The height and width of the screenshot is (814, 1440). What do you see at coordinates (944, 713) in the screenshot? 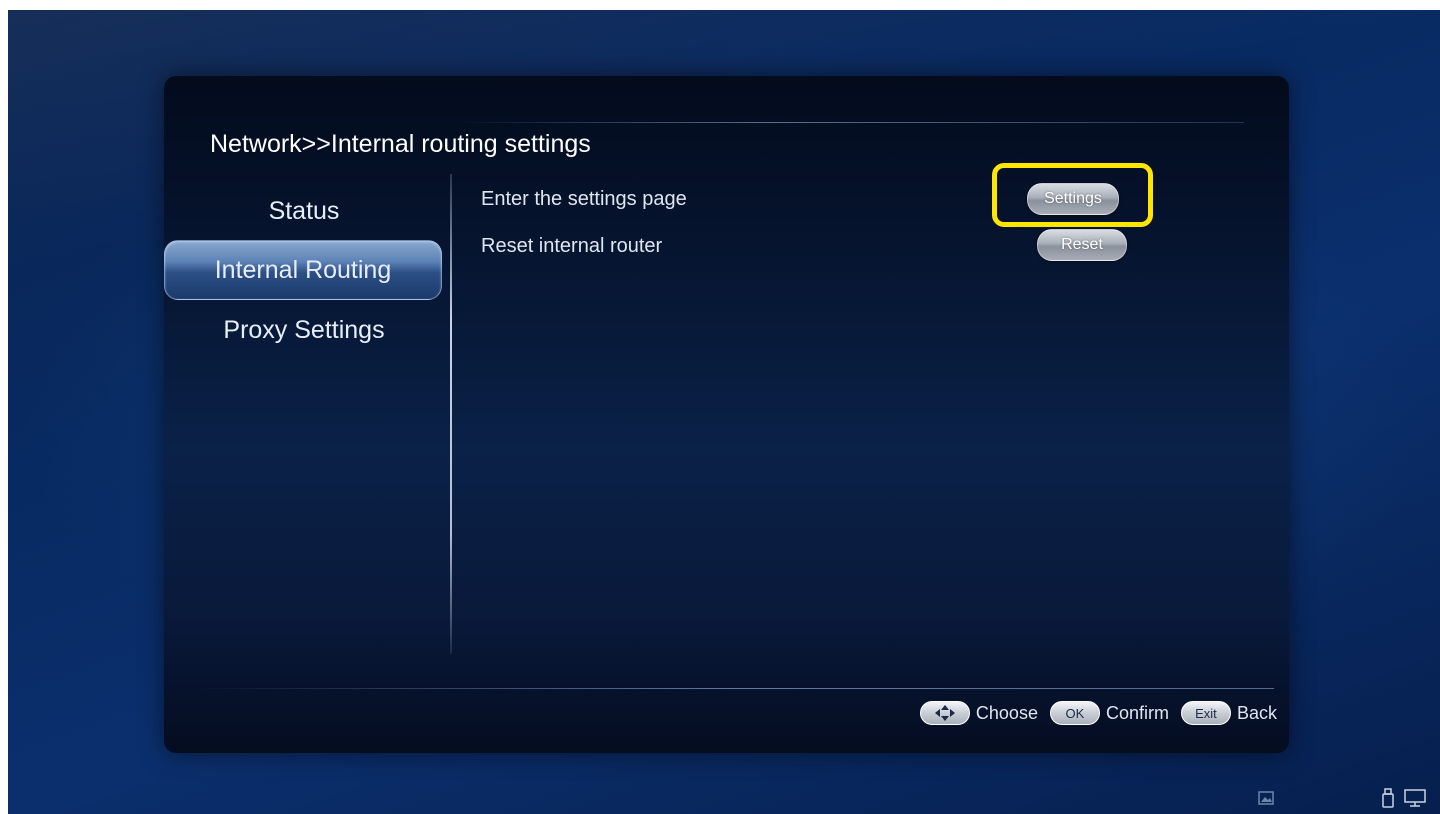
I see `dpad-icon` at bounding box center [944, 713].